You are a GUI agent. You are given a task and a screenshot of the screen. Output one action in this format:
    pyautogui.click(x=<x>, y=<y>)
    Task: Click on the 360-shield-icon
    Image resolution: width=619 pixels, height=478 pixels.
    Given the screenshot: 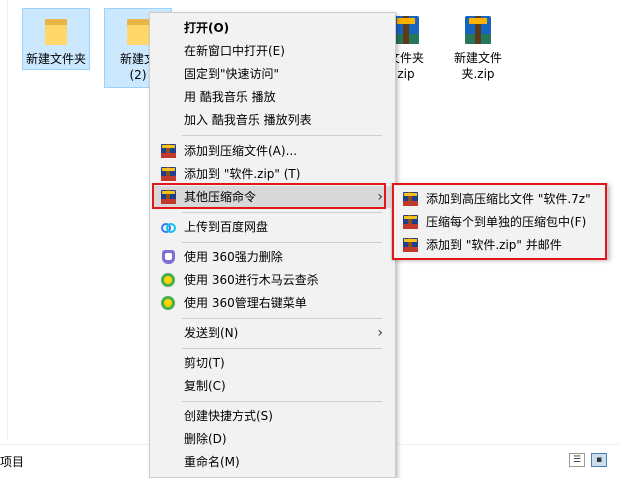 What is the action you would take?
    pyautogui.click(x=168, y=257)
    